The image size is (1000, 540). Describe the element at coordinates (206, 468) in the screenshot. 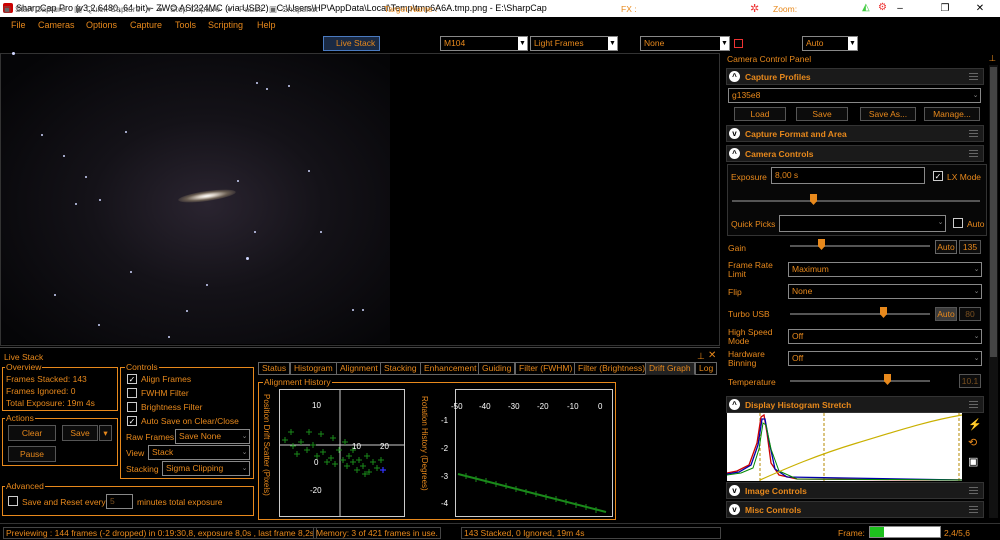

I see `stacking-select: Sigma Clipping ⌄` at that location.